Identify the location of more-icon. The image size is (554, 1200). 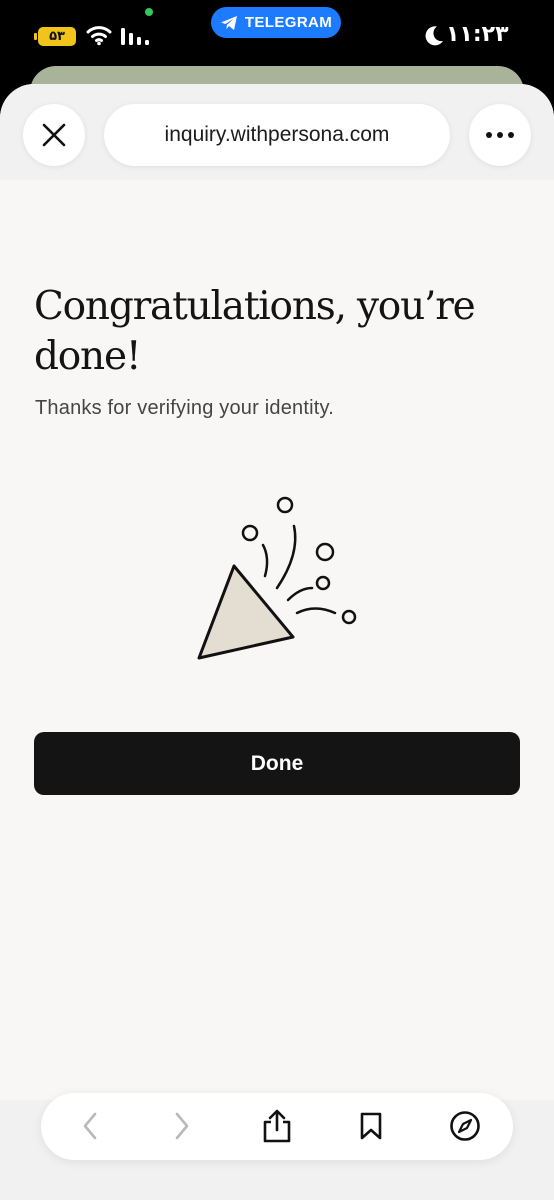
(500, 135).